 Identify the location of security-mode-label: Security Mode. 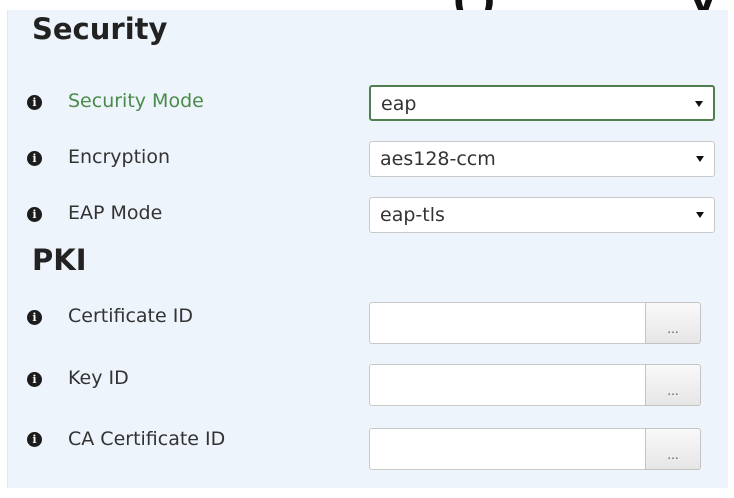
(136, 101).